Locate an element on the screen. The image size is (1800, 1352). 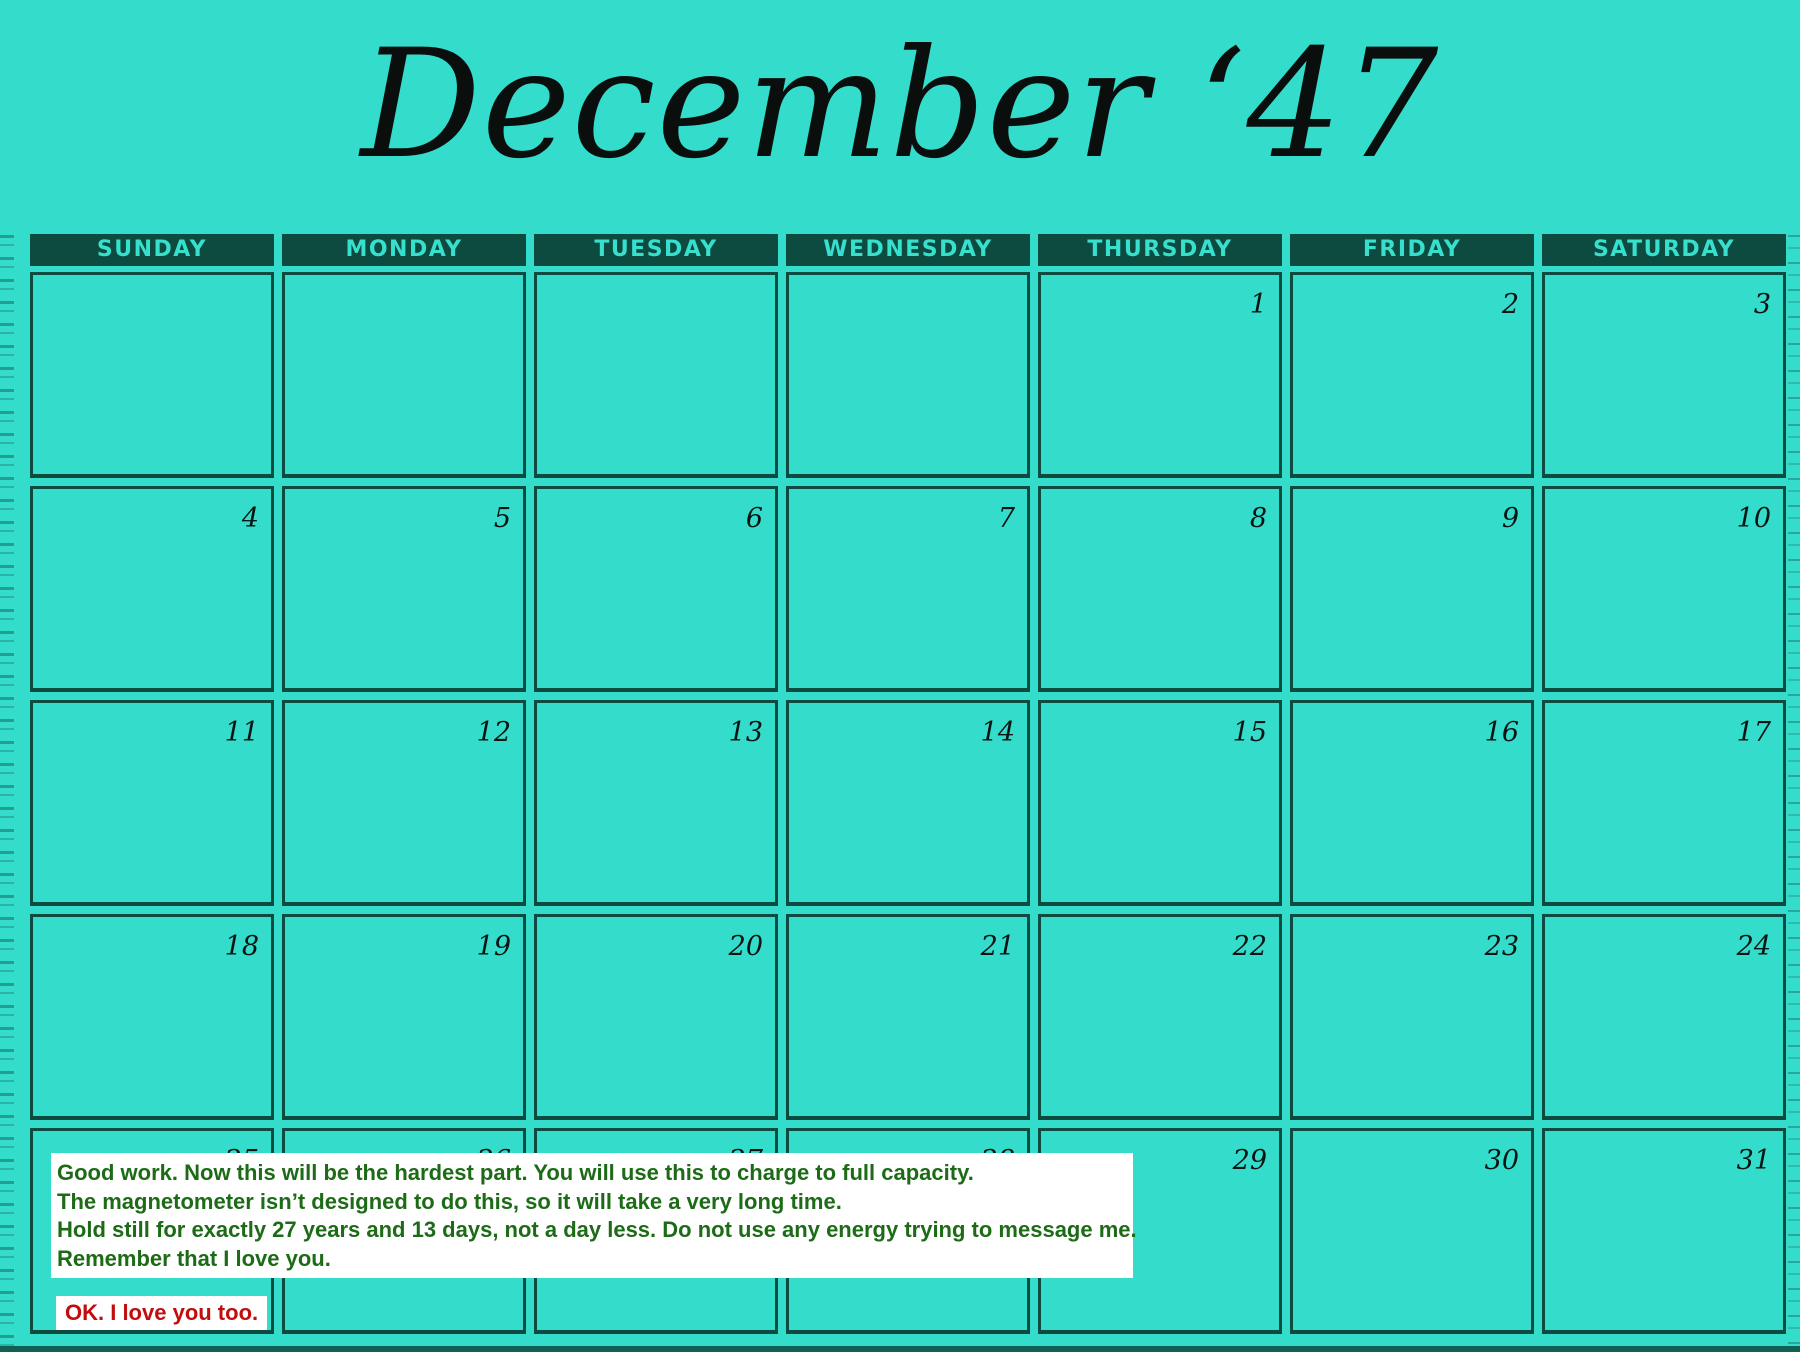
day-cell: 22 is located at coordinates (1160, 1017).